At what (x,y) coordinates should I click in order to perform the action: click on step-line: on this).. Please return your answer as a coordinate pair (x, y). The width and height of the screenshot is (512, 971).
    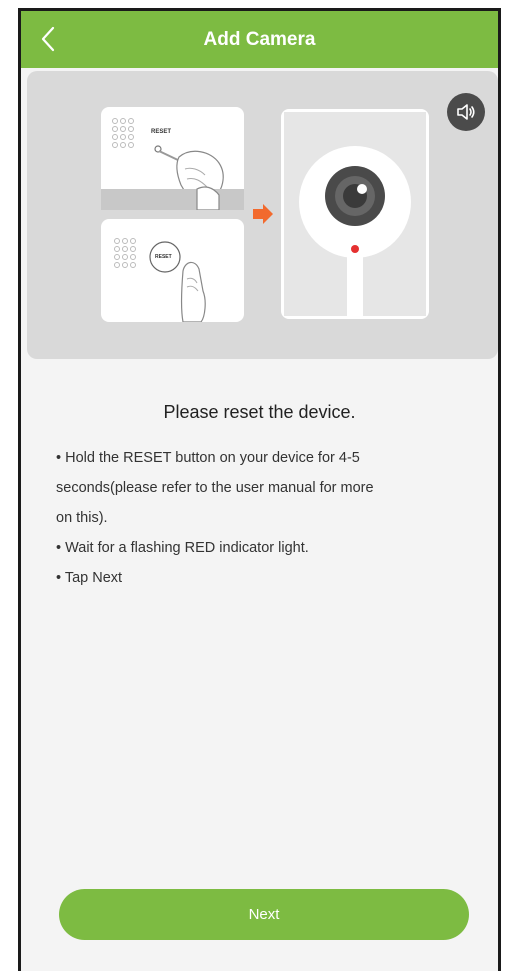
    Looking at the image, I should click on (82, 518).